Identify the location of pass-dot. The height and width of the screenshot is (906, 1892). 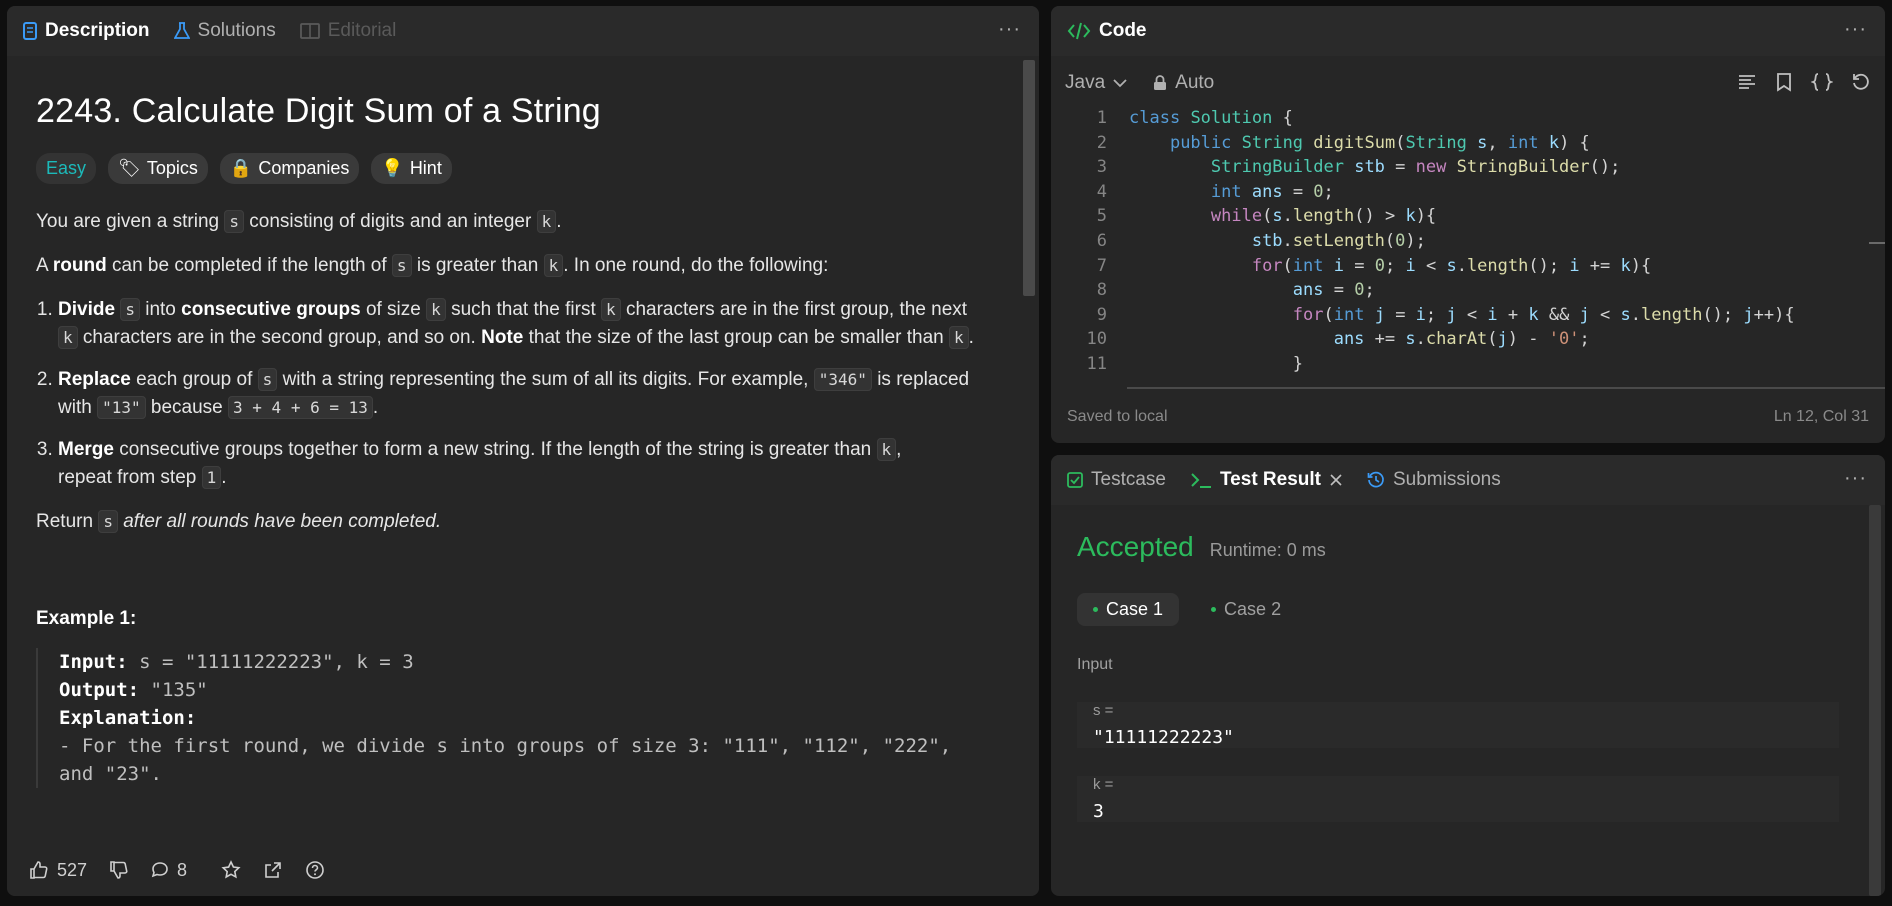
(1095, 609).